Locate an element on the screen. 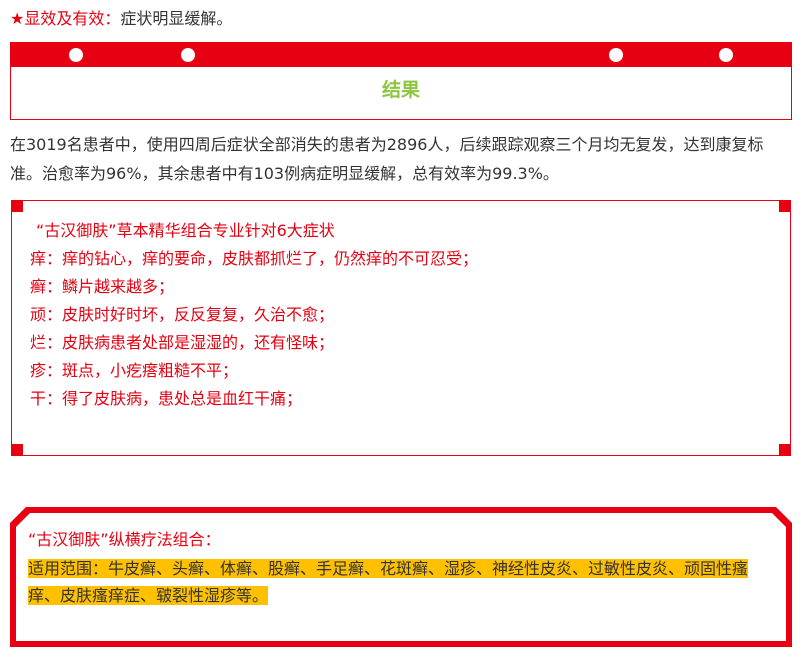 This screenshot has height=671, width=803. symptoms-title: “古汉御肤”草本精华组合专业针对6大症状 is located at coordinates (185, 230).